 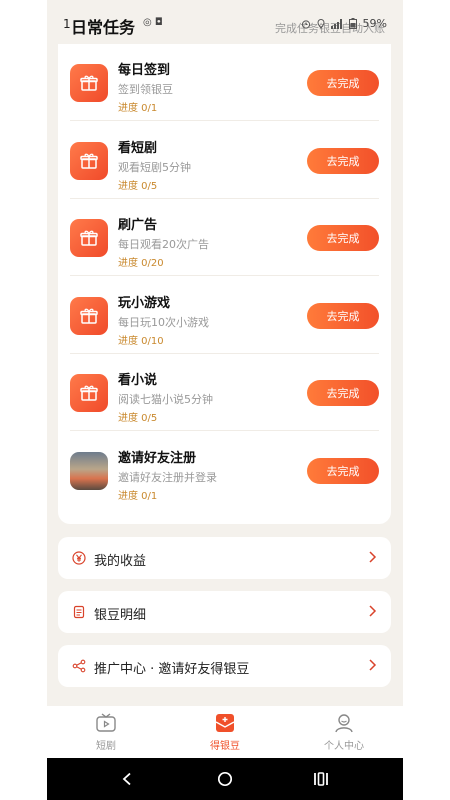 I want to click on share-icon, so click(x=79, y=666).